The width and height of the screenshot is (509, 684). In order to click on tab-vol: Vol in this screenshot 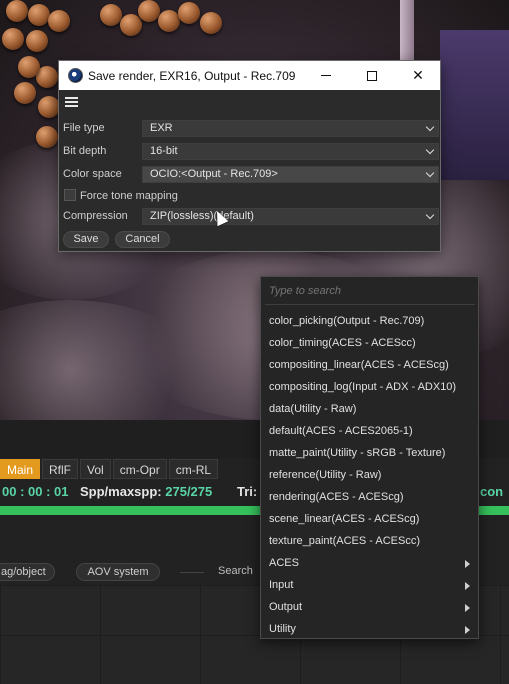, I will do `click(95, 469)`.